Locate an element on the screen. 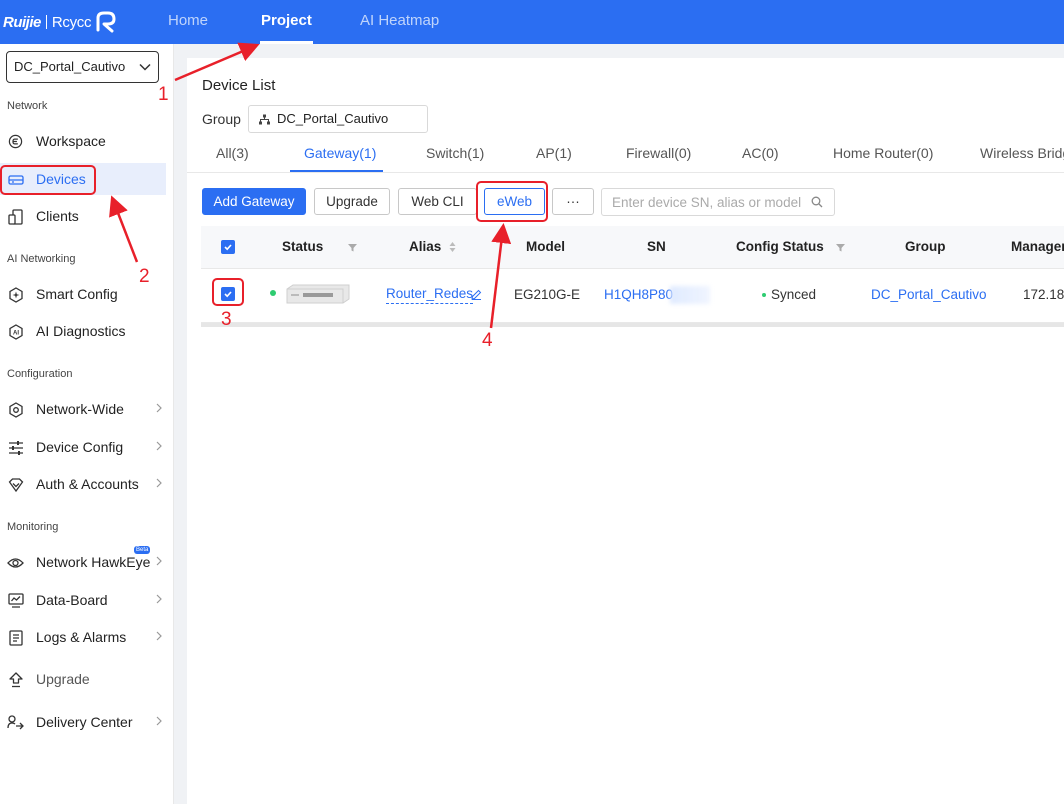 The image size is (1064, 804). sidebar-item-label: Auth & Accounts is located at coordinates (87, 484).